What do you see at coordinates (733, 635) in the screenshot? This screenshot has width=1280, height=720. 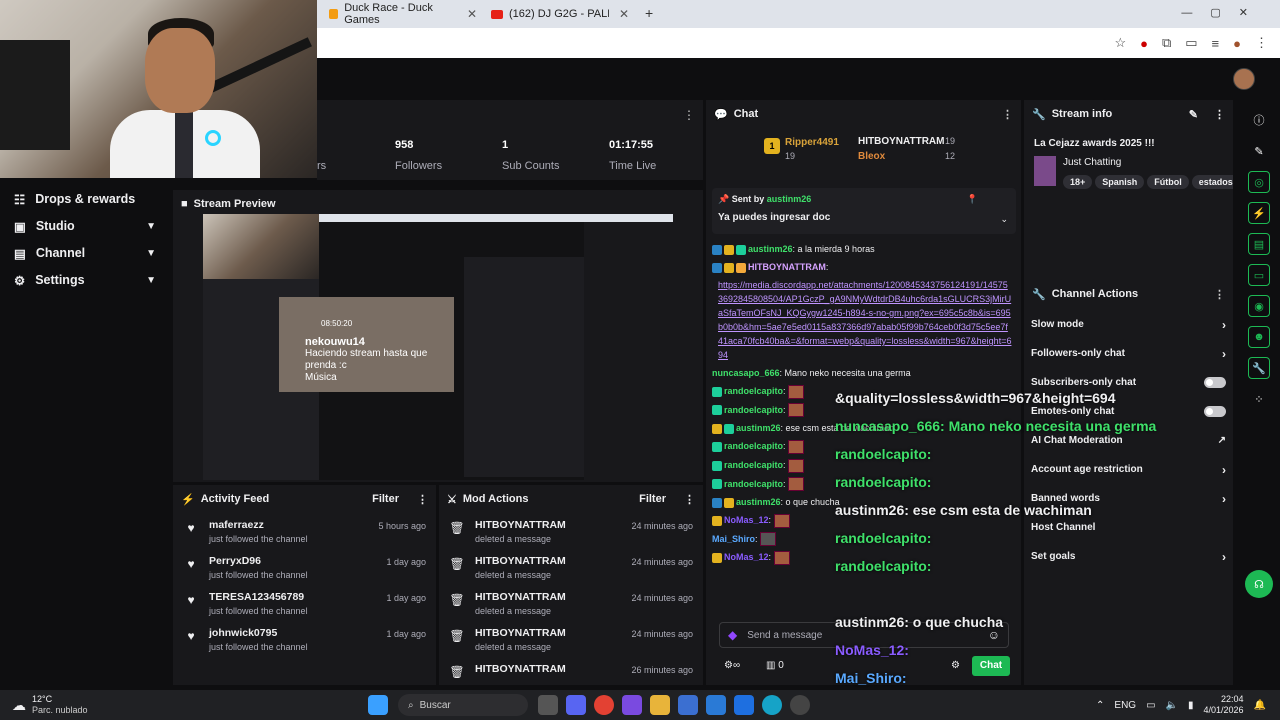 I see `bits-icon: ◆` at bounding box center [733, 635].